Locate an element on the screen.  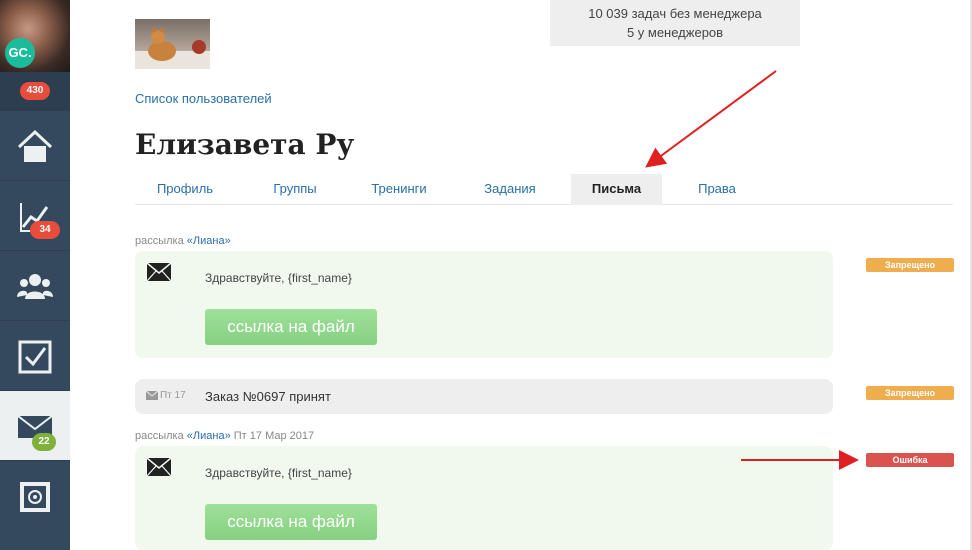
sidebar-item-mail: 22 is located at coordinates (35, 425).